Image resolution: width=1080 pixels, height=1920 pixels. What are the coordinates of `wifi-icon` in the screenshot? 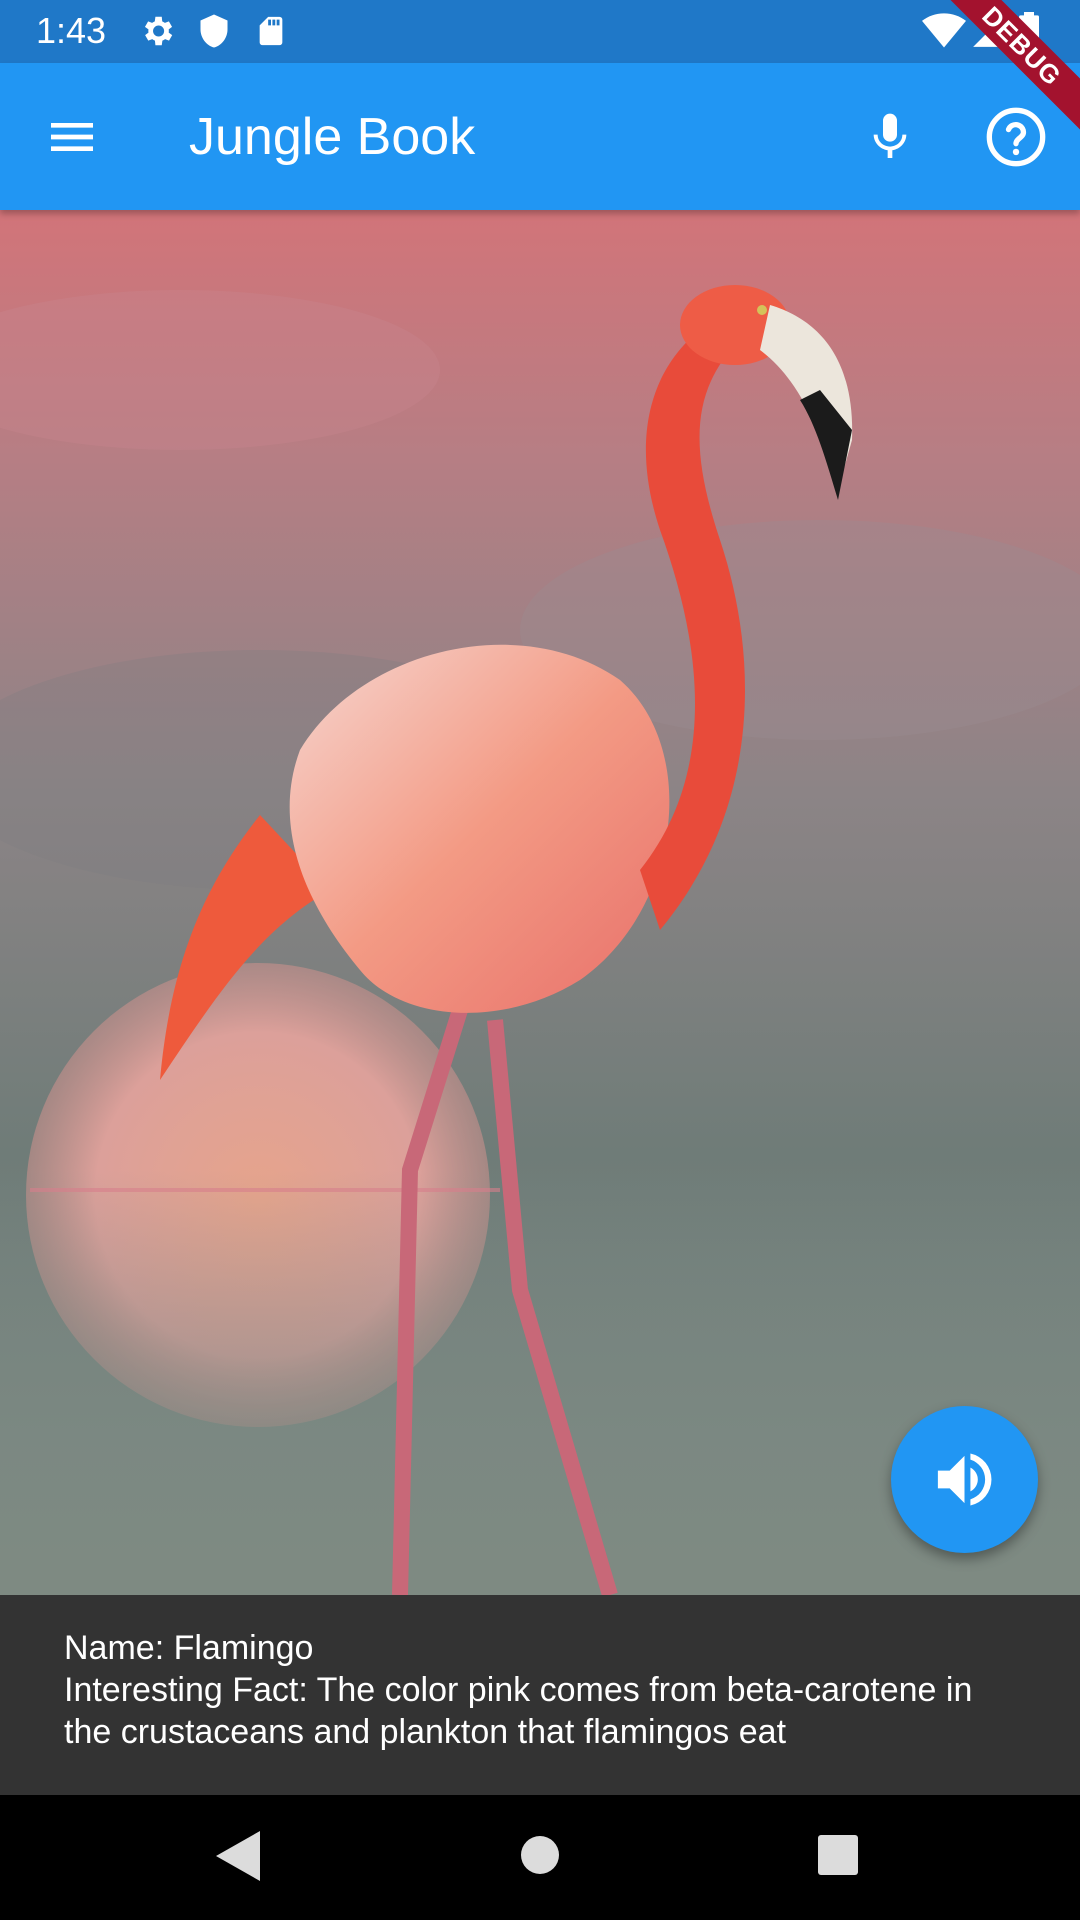 It's located at (944, 33).